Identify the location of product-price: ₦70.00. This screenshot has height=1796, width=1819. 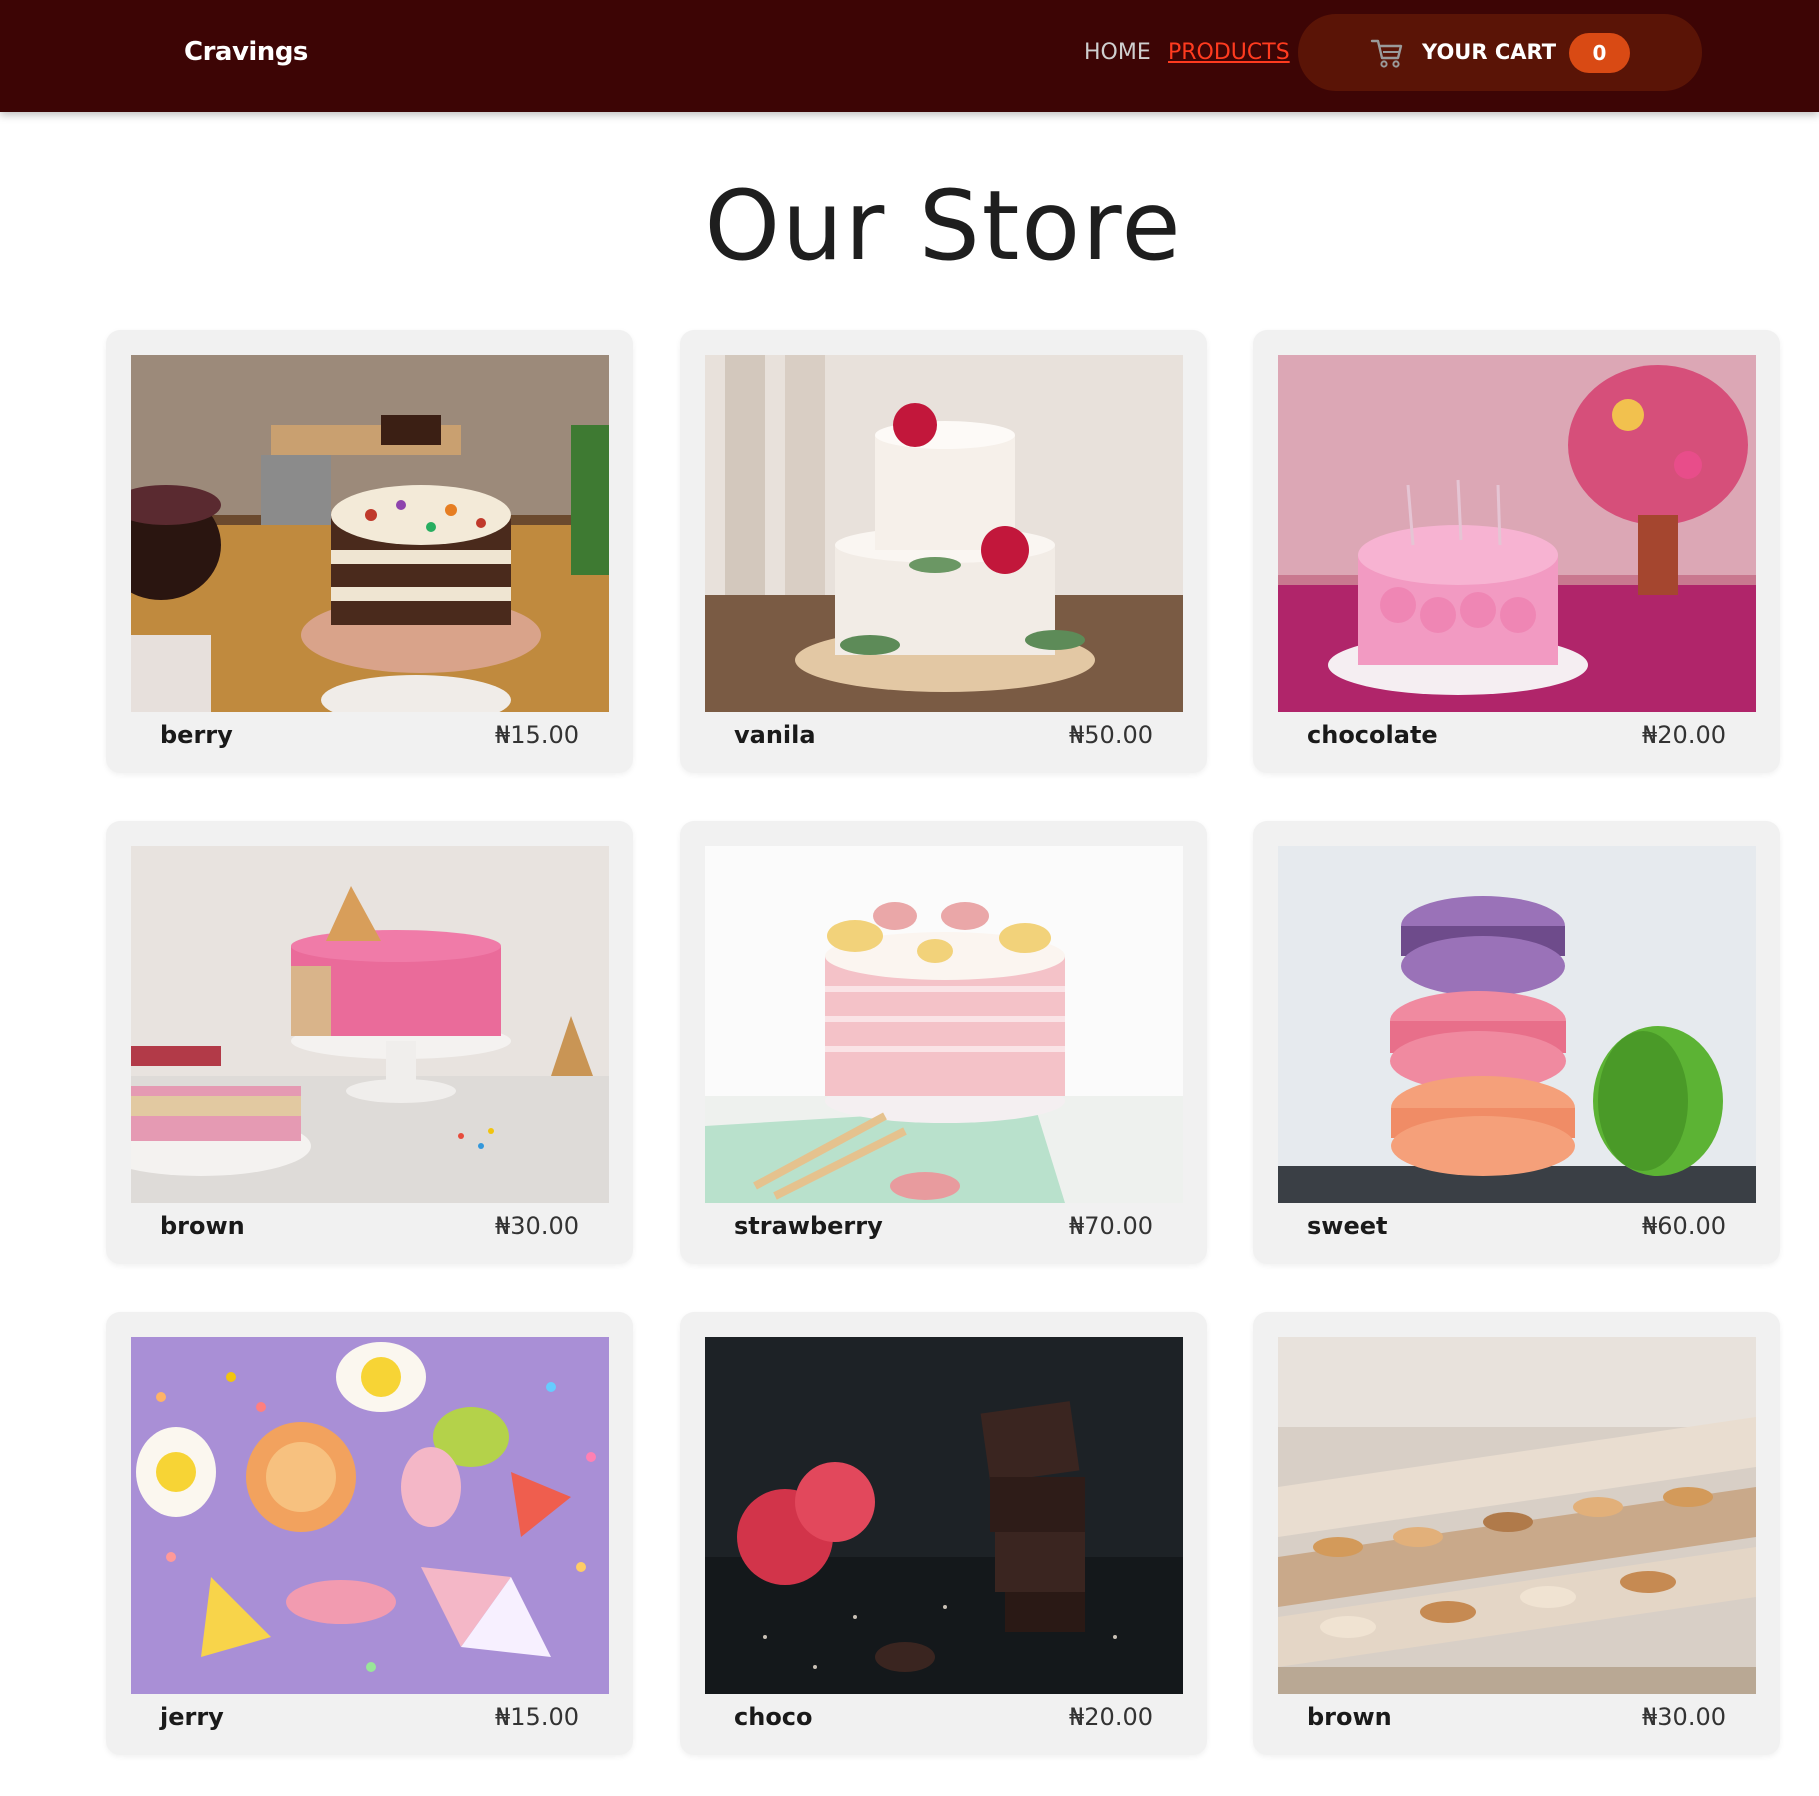
(1111, 1226).